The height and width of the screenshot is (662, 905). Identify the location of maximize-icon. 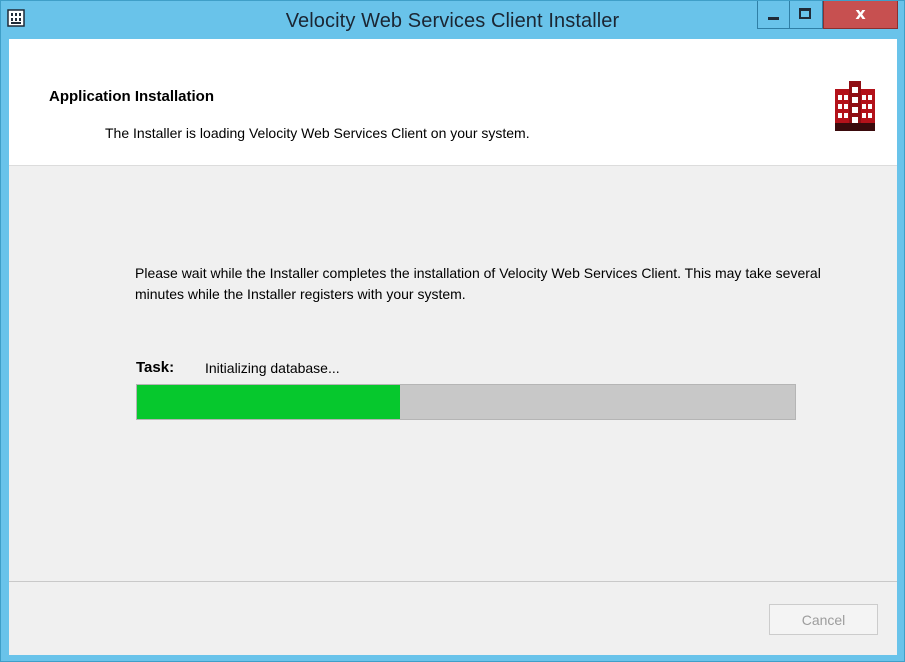
(805, 13).